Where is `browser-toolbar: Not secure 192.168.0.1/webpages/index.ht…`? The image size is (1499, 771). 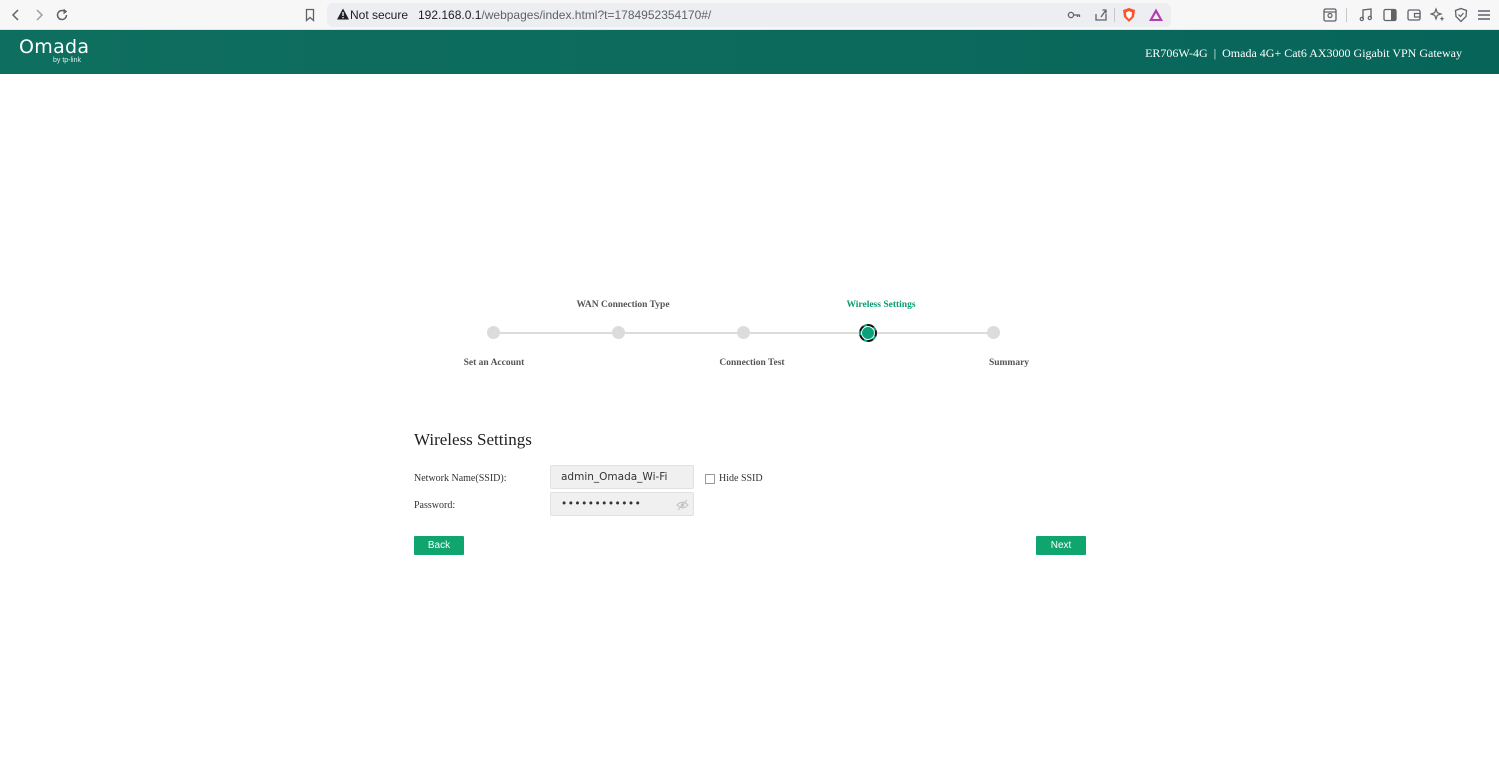
browser-toolbar: Not secure 192.168.0.1/webpages/index.ht… is located at coordinates (749, 15).